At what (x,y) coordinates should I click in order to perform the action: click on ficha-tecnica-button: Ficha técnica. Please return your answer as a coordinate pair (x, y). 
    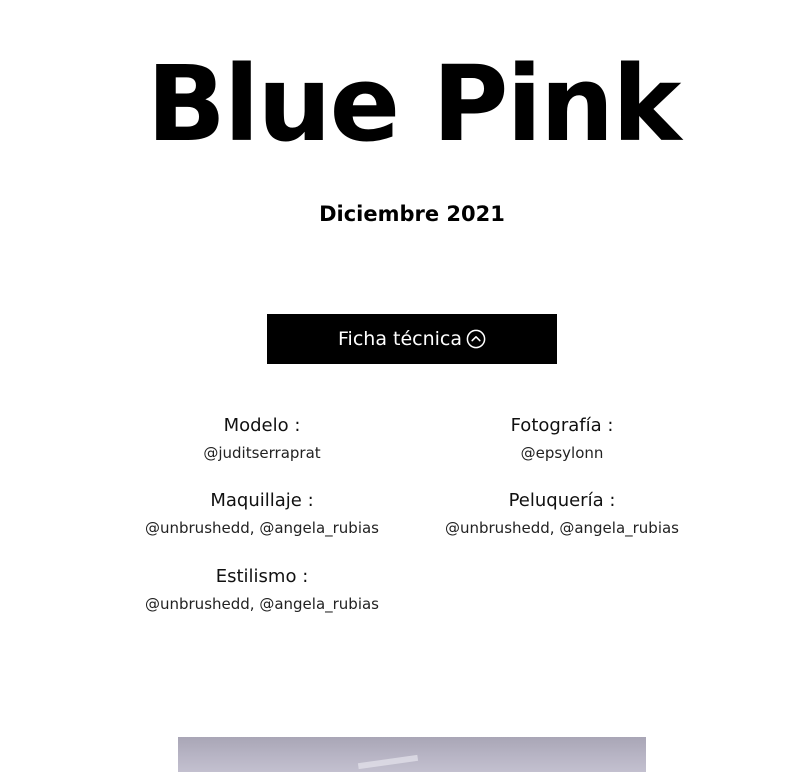
    Looking at the image, I should click on (412, 339).